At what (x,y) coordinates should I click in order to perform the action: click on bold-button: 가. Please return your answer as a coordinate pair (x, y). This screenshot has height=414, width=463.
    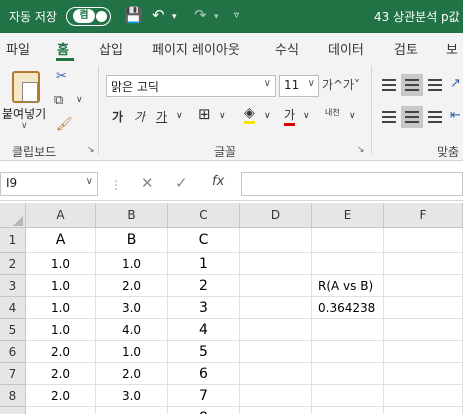
    Looking at the image, I should click on (117, 116).